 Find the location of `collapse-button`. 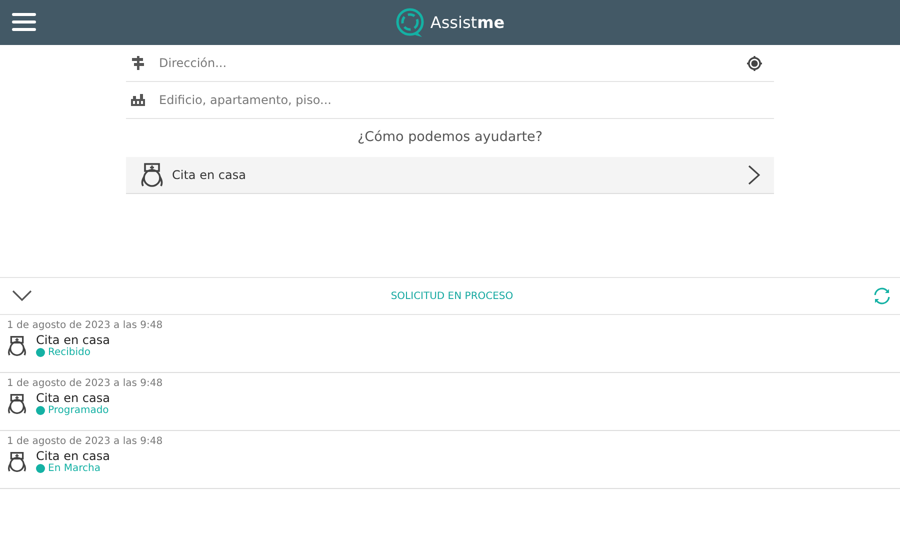

collapse-button is located at coordinates (22, 296).